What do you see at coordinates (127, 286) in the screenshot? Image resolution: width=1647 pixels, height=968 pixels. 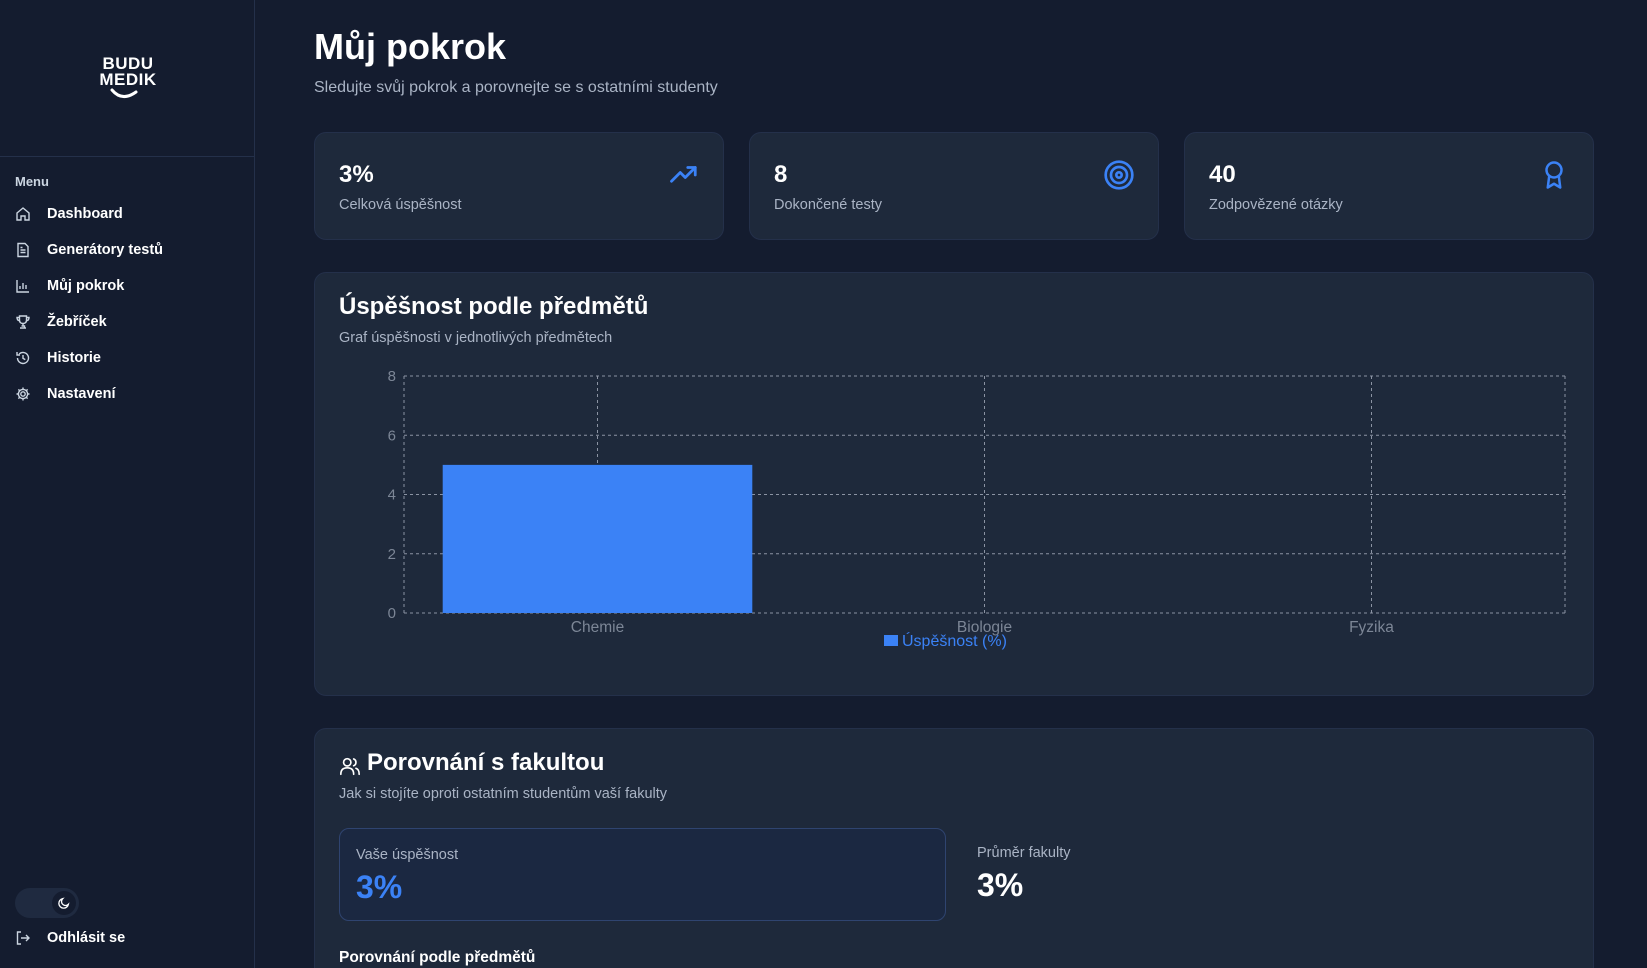 I see `sidebar-item-progress: Můj pokrok` at bounding box center [127, 286].